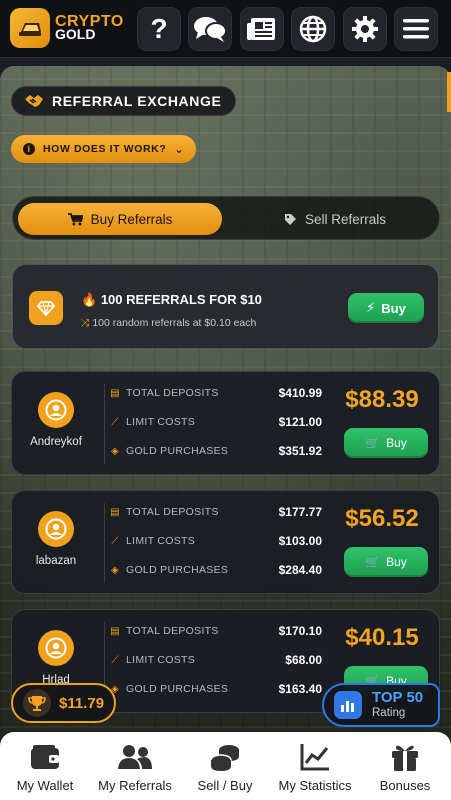 The width and height of the screenshot is (451, 800). Describe the element at coordinates (131, 219) in the screenshot. I see `tab-buy-label: Buy Referrals` at that location.